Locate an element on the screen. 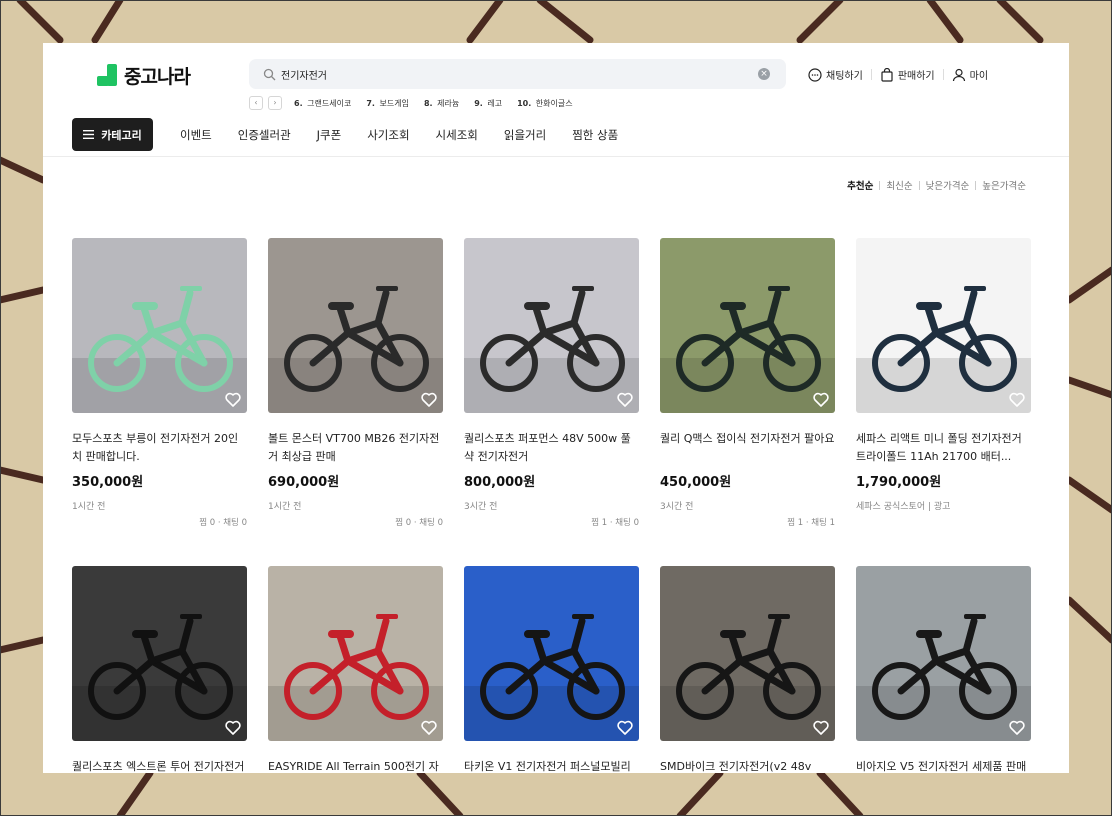 Image resolution: width=1112 pixels, height=816 pixels. search-bar: × is located at coordinates (517, 74).